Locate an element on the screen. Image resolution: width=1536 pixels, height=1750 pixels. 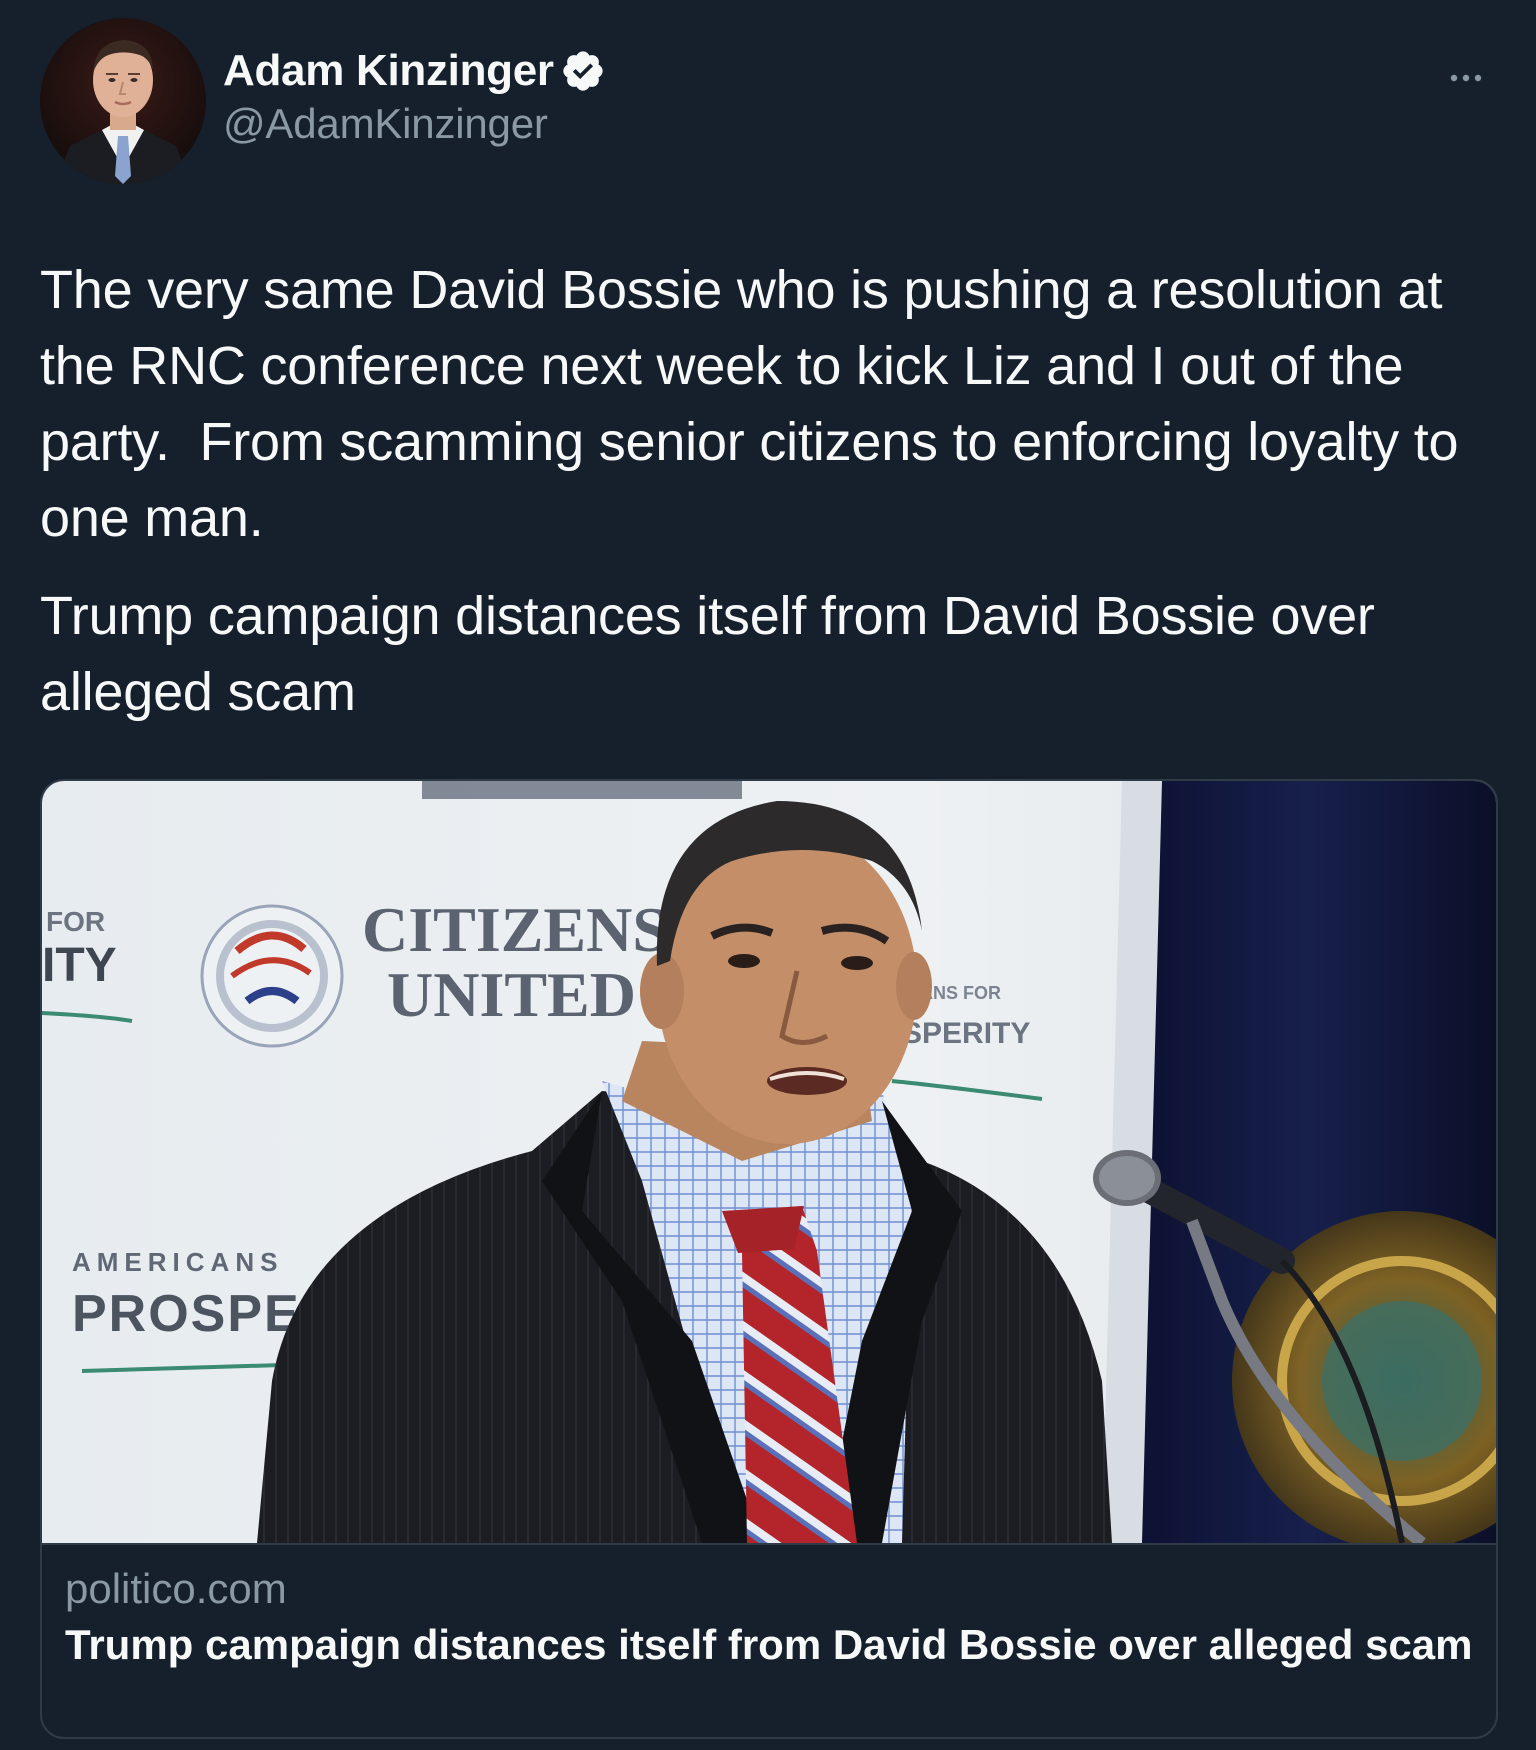
display-name-row: Adam Kinzinger is located at coordinates (414, 71).